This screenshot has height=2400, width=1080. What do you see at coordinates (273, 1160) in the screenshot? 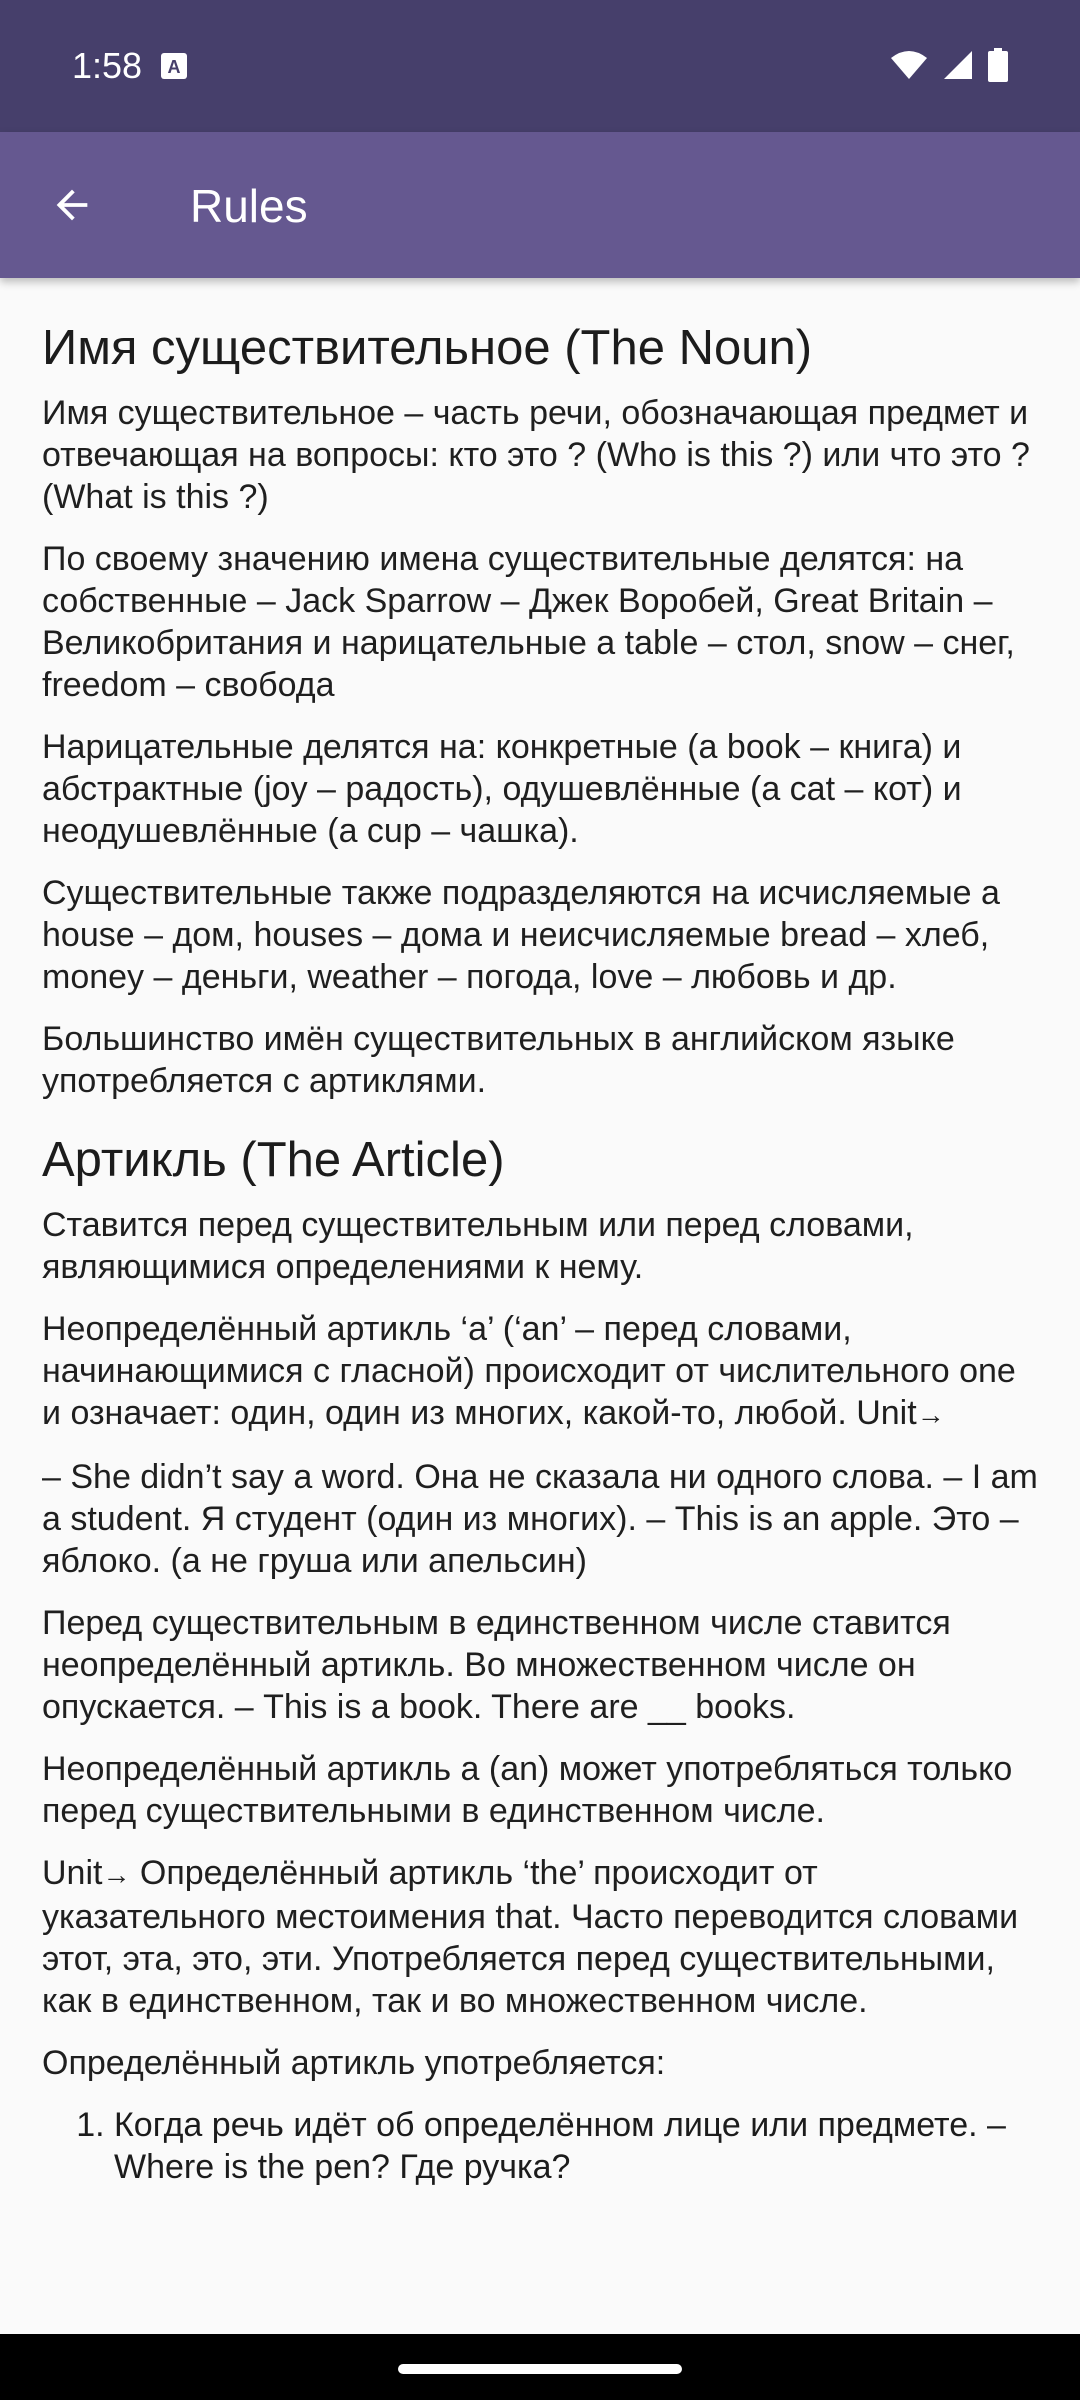
I see `article-heading: Артикль (The Article)` at bounding box center [273, 1160].